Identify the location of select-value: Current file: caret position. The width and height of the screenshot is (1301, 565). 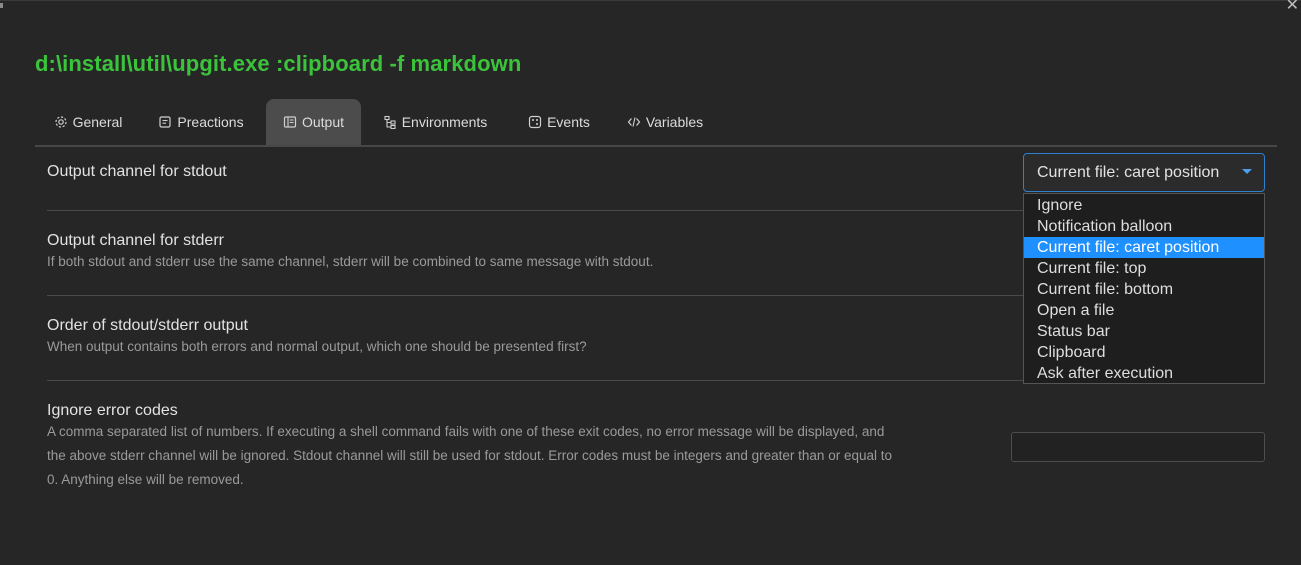
(1128, 172).